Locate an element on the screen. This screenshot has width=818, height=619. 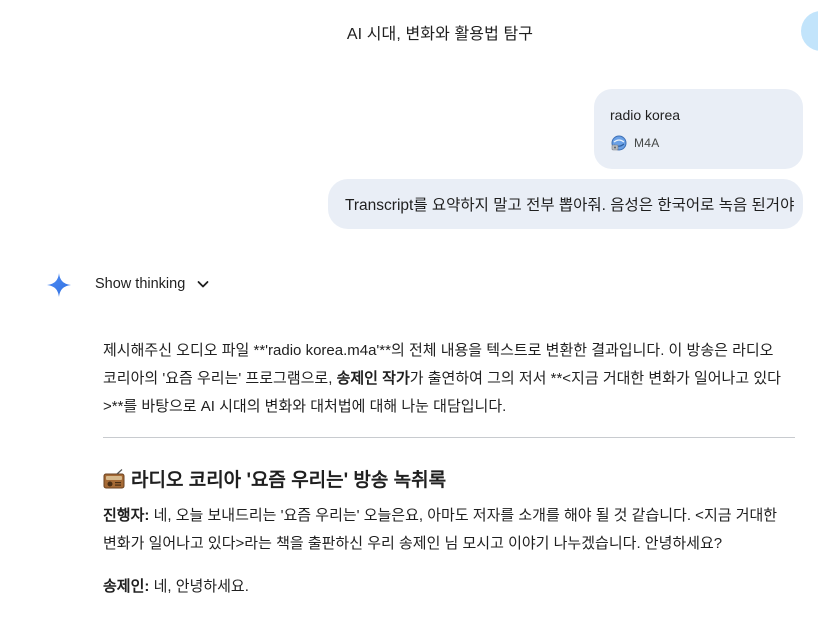
show-thinking-toggle: Show thinking is located at coordinates (153, 284).